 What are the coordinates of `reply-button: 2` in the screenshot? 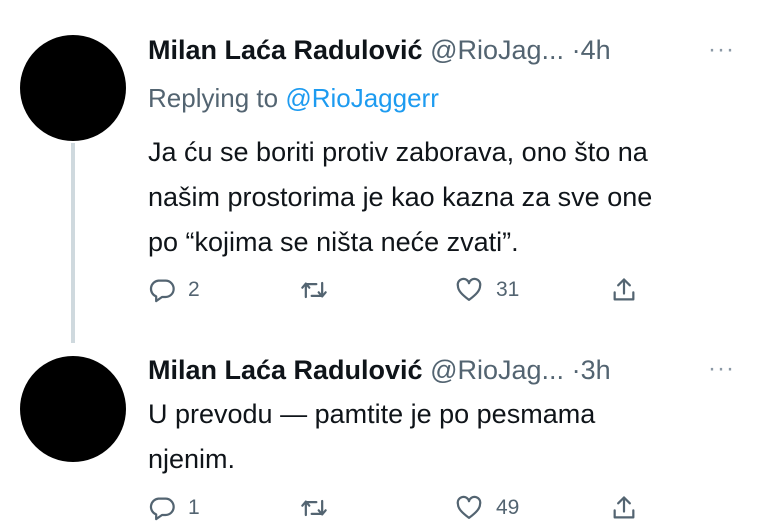 It's located at (174, 290).